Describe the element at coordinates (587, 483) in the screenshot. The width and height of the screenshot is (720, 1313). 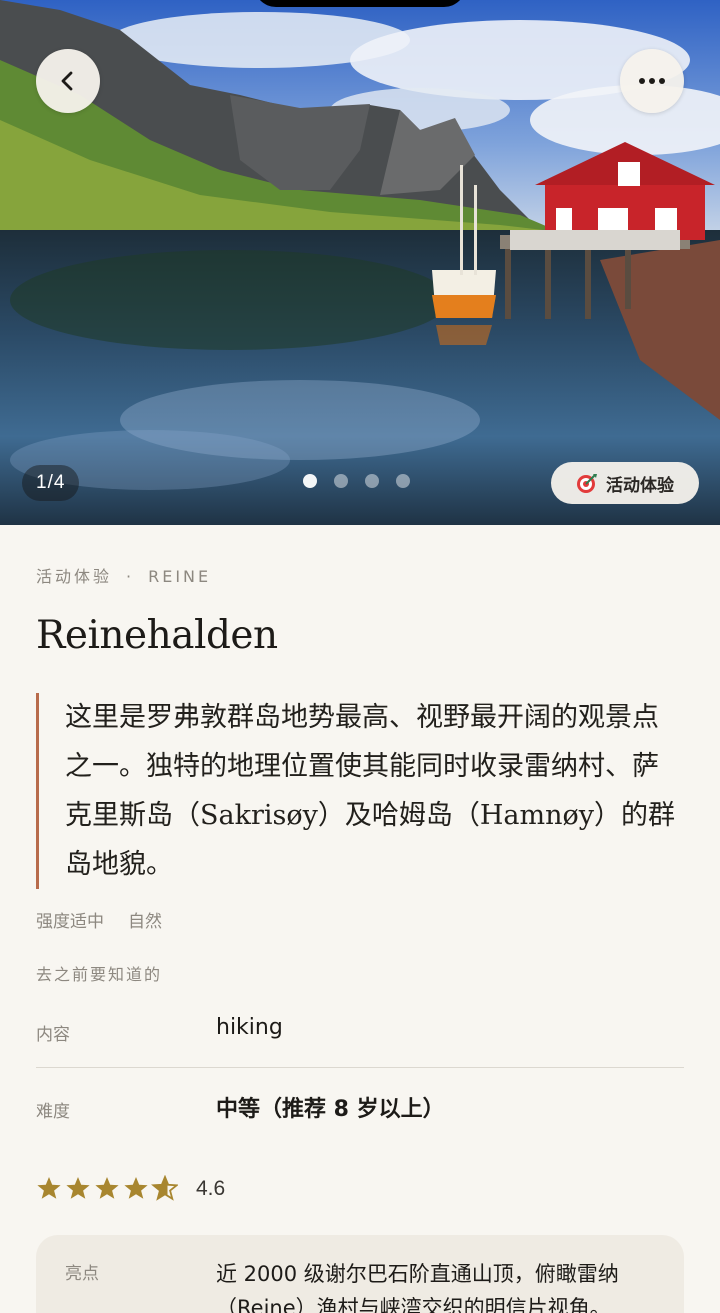
I see `target-icon` at that location.